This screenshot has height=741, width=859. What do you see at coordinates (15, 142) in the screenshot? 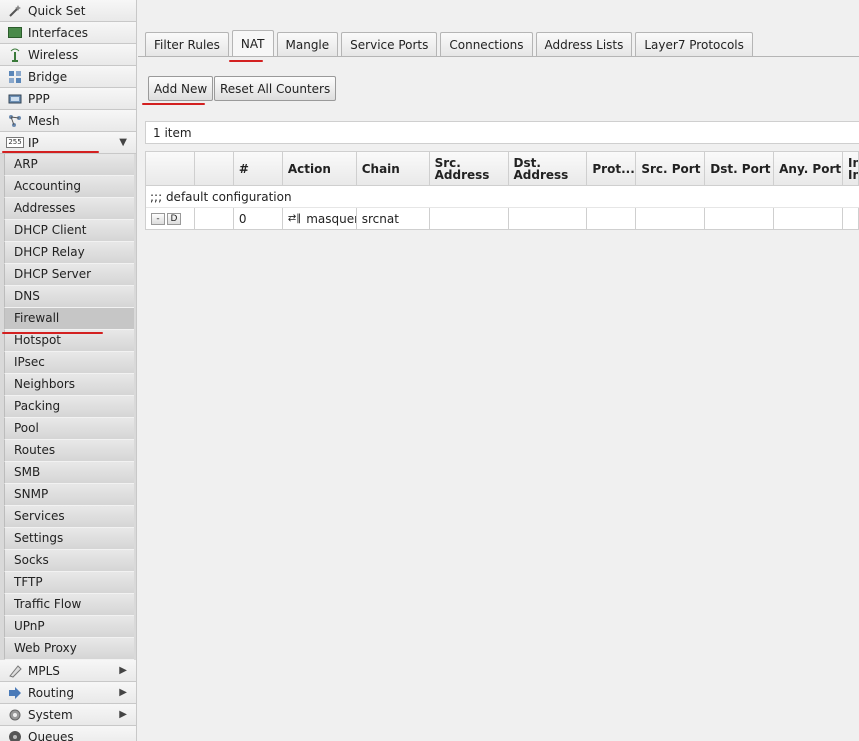
I see `ip-icon: 255` at bounding box center [15, 142].